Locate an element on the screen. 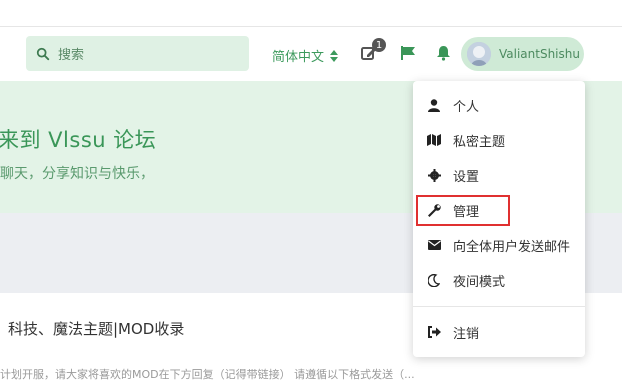 This screenshot has width=622, height=382. user-menu-button: ValiantShishu is located at coordinates (522, 54).